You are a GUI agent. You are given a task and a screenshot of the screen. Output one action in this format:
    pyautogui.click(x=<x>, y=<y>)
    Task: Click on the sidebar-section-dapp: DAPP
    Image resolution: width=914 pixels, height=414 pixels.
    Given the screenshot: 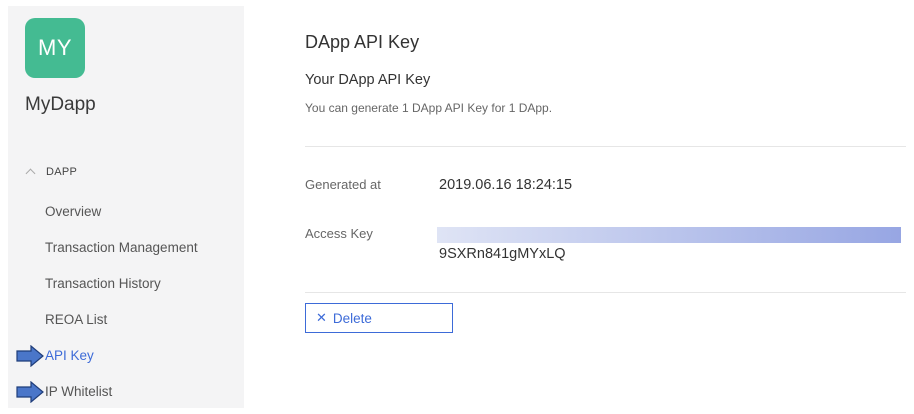 What is the action you would take?
    pyautogui.click(x=51, y=172)
    